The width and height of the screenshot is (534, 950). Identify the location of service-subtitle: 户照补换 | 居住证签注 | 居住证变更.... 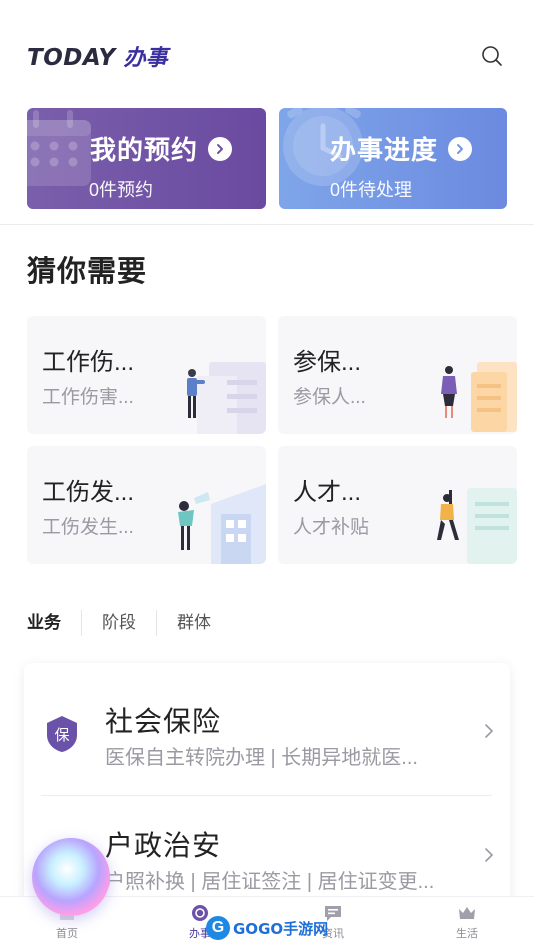
(270, 882).